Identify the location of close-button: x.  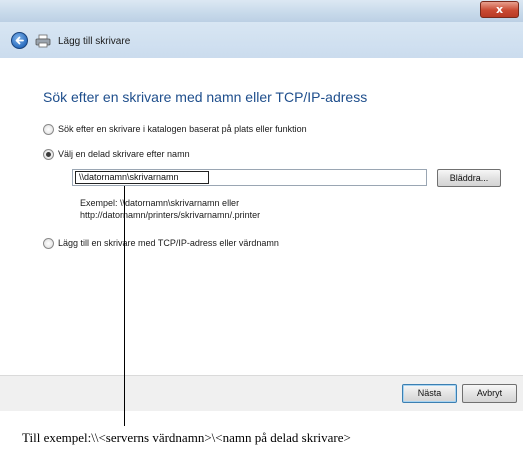
(499, 9).